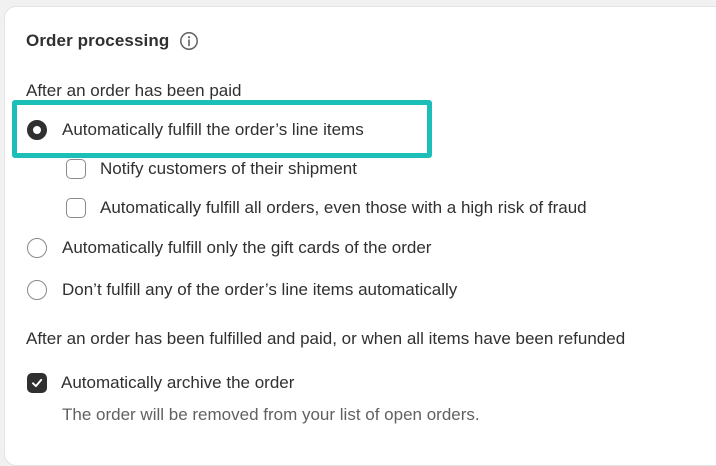 Image resolution: width=716 pixels, height=466 pixels. Describe the element at coordinates (228, 168) in the screenshot. I see `checkbox-label: Notify customers of their shipment` at that location.